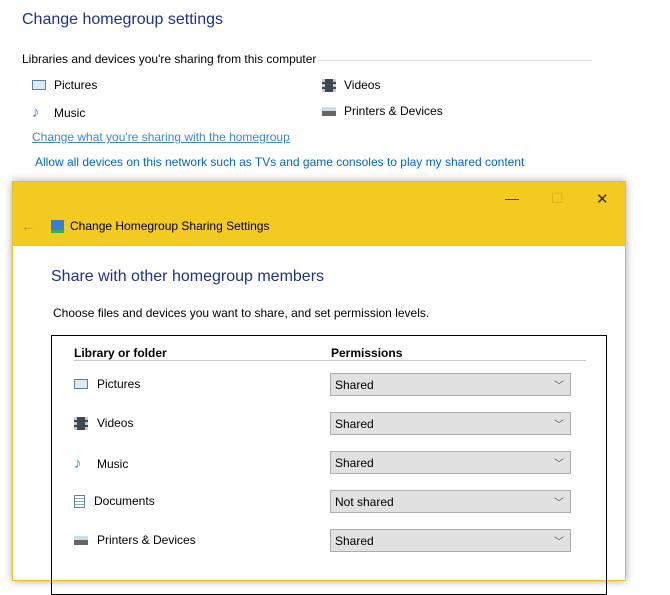 This screenshot has width=670, height=595. I want to click on documents-icon, so click(79, 501).